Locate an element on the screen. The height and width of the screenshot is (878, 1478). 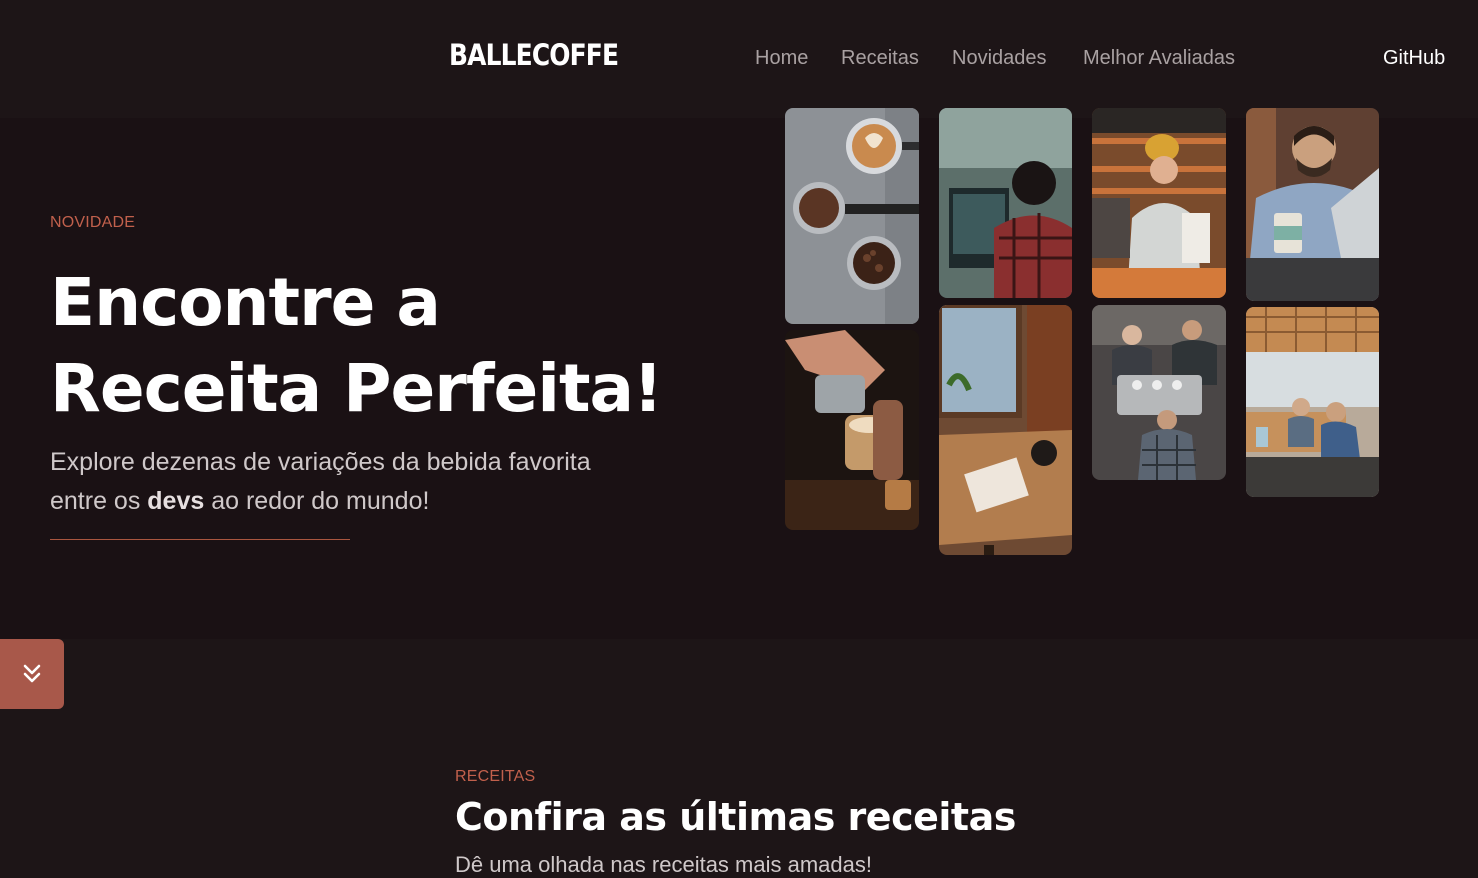
cafe-window-table-image is located at coordinates (1005, 430).